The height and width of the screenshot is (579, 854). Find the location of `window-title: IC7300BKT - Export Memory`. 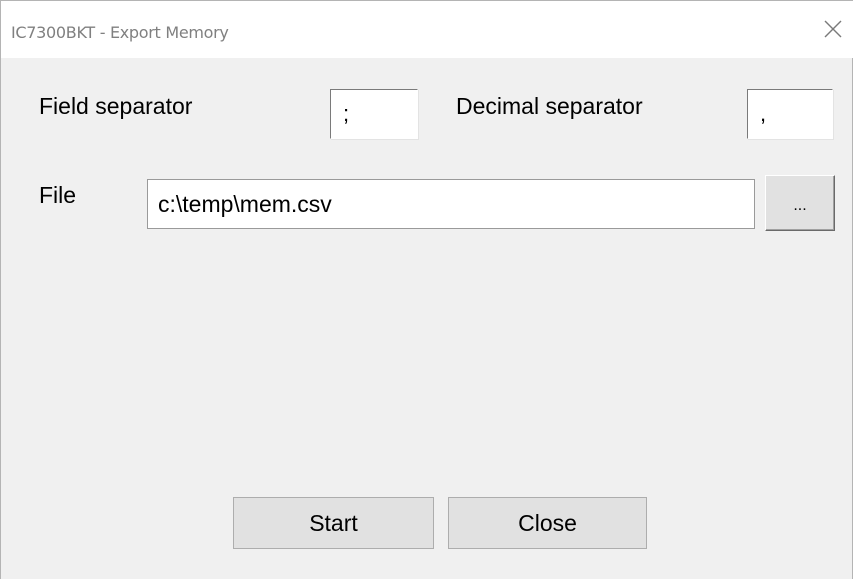

window-title: IC7300BKT - Export Memory is located at coordinates (120, 32).